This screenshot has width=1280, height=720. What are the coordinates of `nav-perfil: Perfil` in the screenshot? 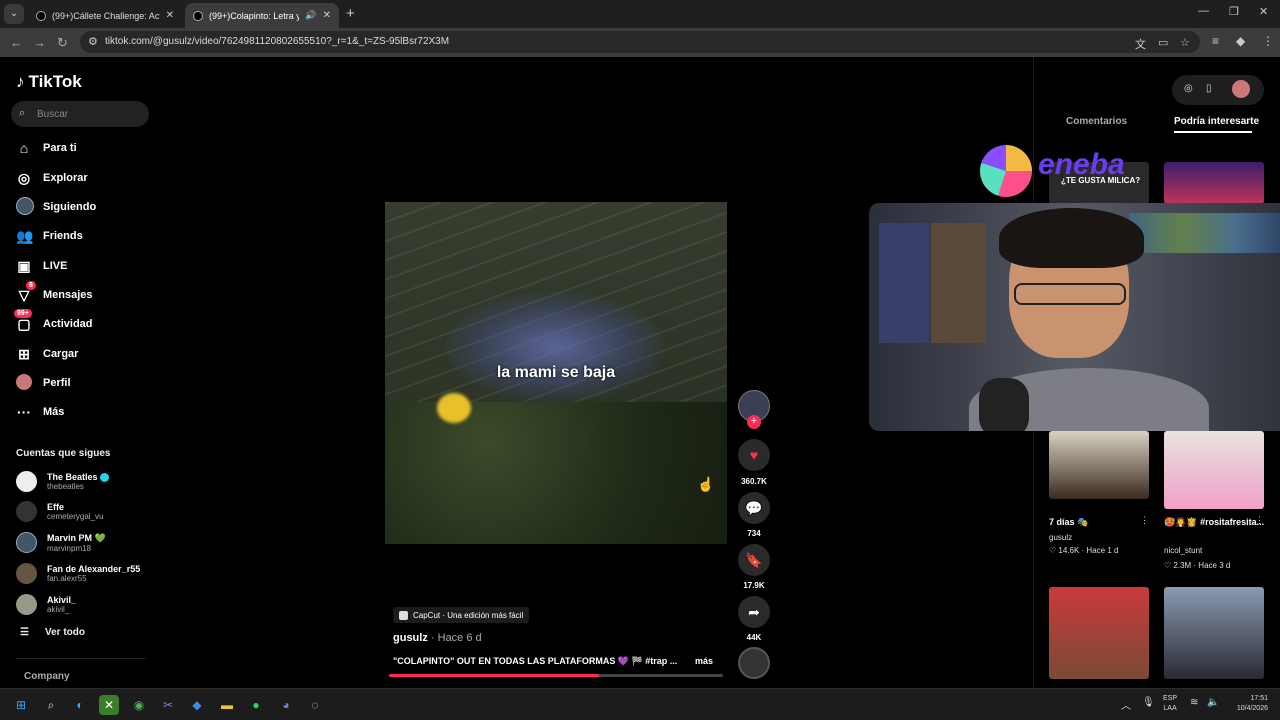 It's located at (43, 383).